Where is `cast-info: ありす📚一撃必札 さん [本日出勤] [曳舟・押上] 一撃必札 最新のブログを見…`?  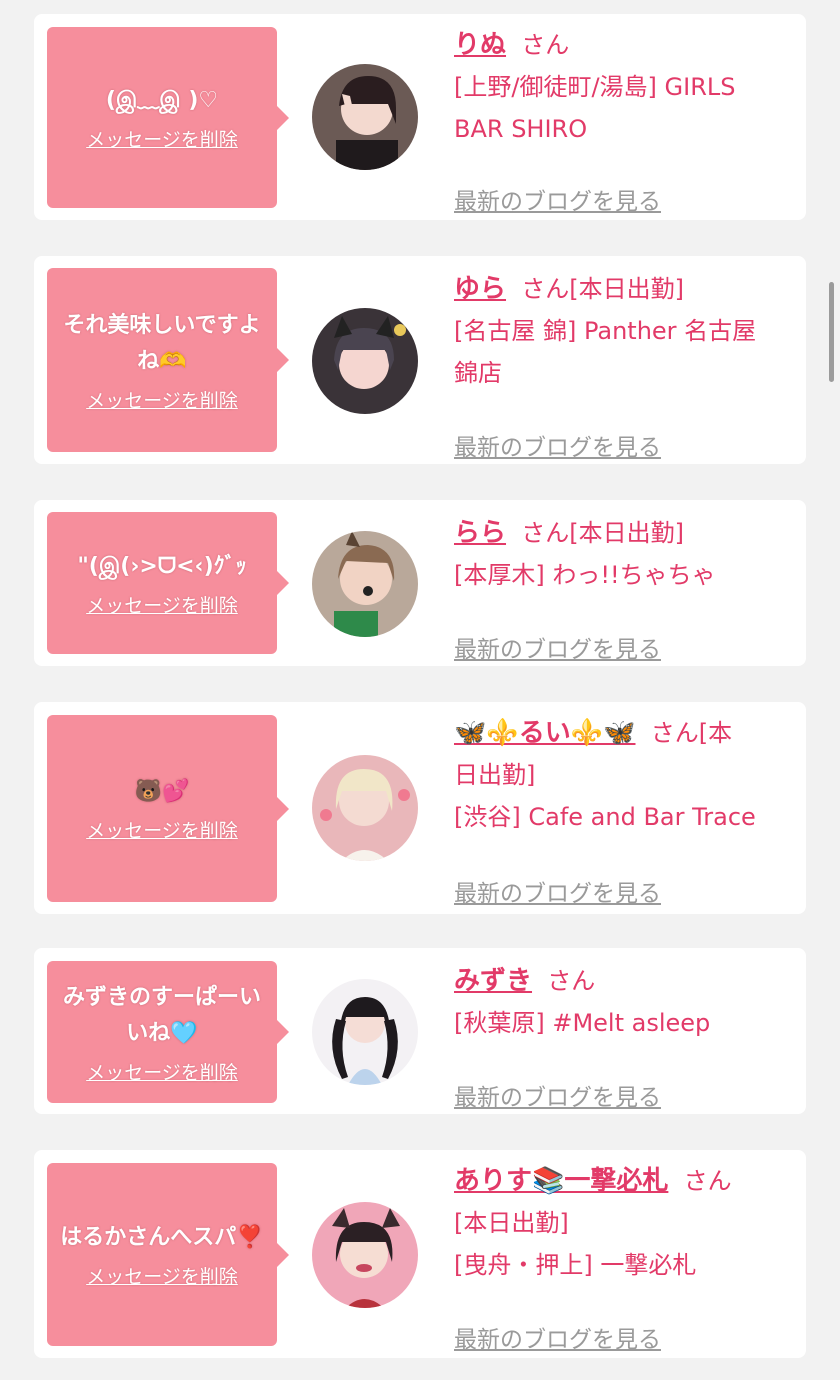
cast-info: ありす📚一撃必札 さん [本日出勤] [曳舟・押上] 一撃必札 最新のブログを見… is located at coordinates (624, 1256).